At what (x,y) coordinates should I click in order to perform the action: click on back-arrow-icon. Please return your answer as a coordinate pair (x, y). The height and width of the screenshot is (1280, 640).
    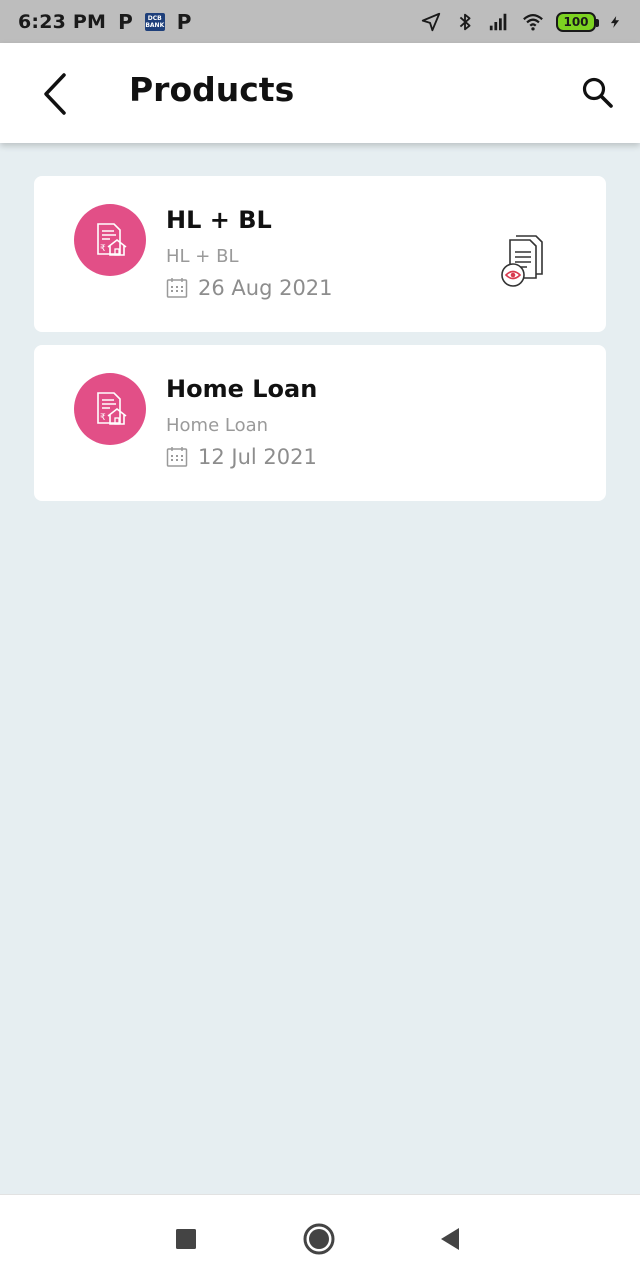
    Looking at the image, I should click on (55, 94).